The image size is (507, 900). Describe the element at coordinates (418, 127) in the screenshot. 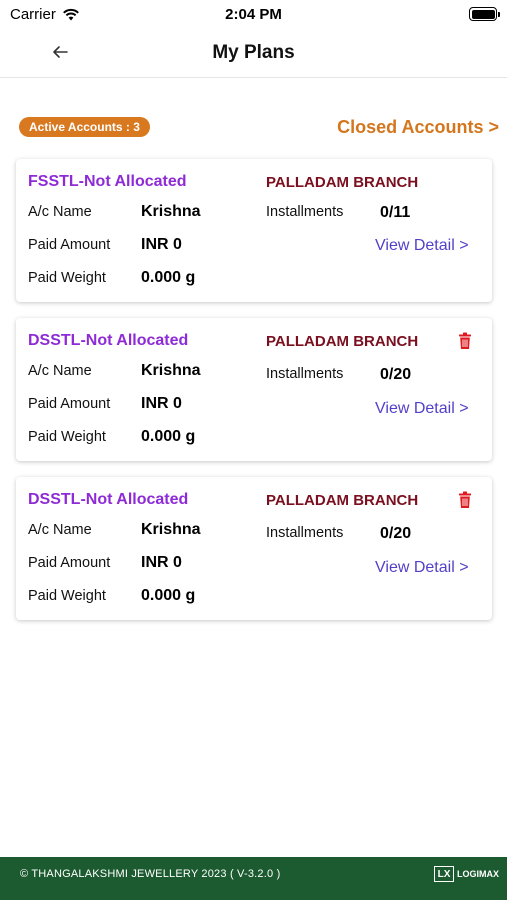

I see `closed-accounts-link: Closed Accounts >` at that location.